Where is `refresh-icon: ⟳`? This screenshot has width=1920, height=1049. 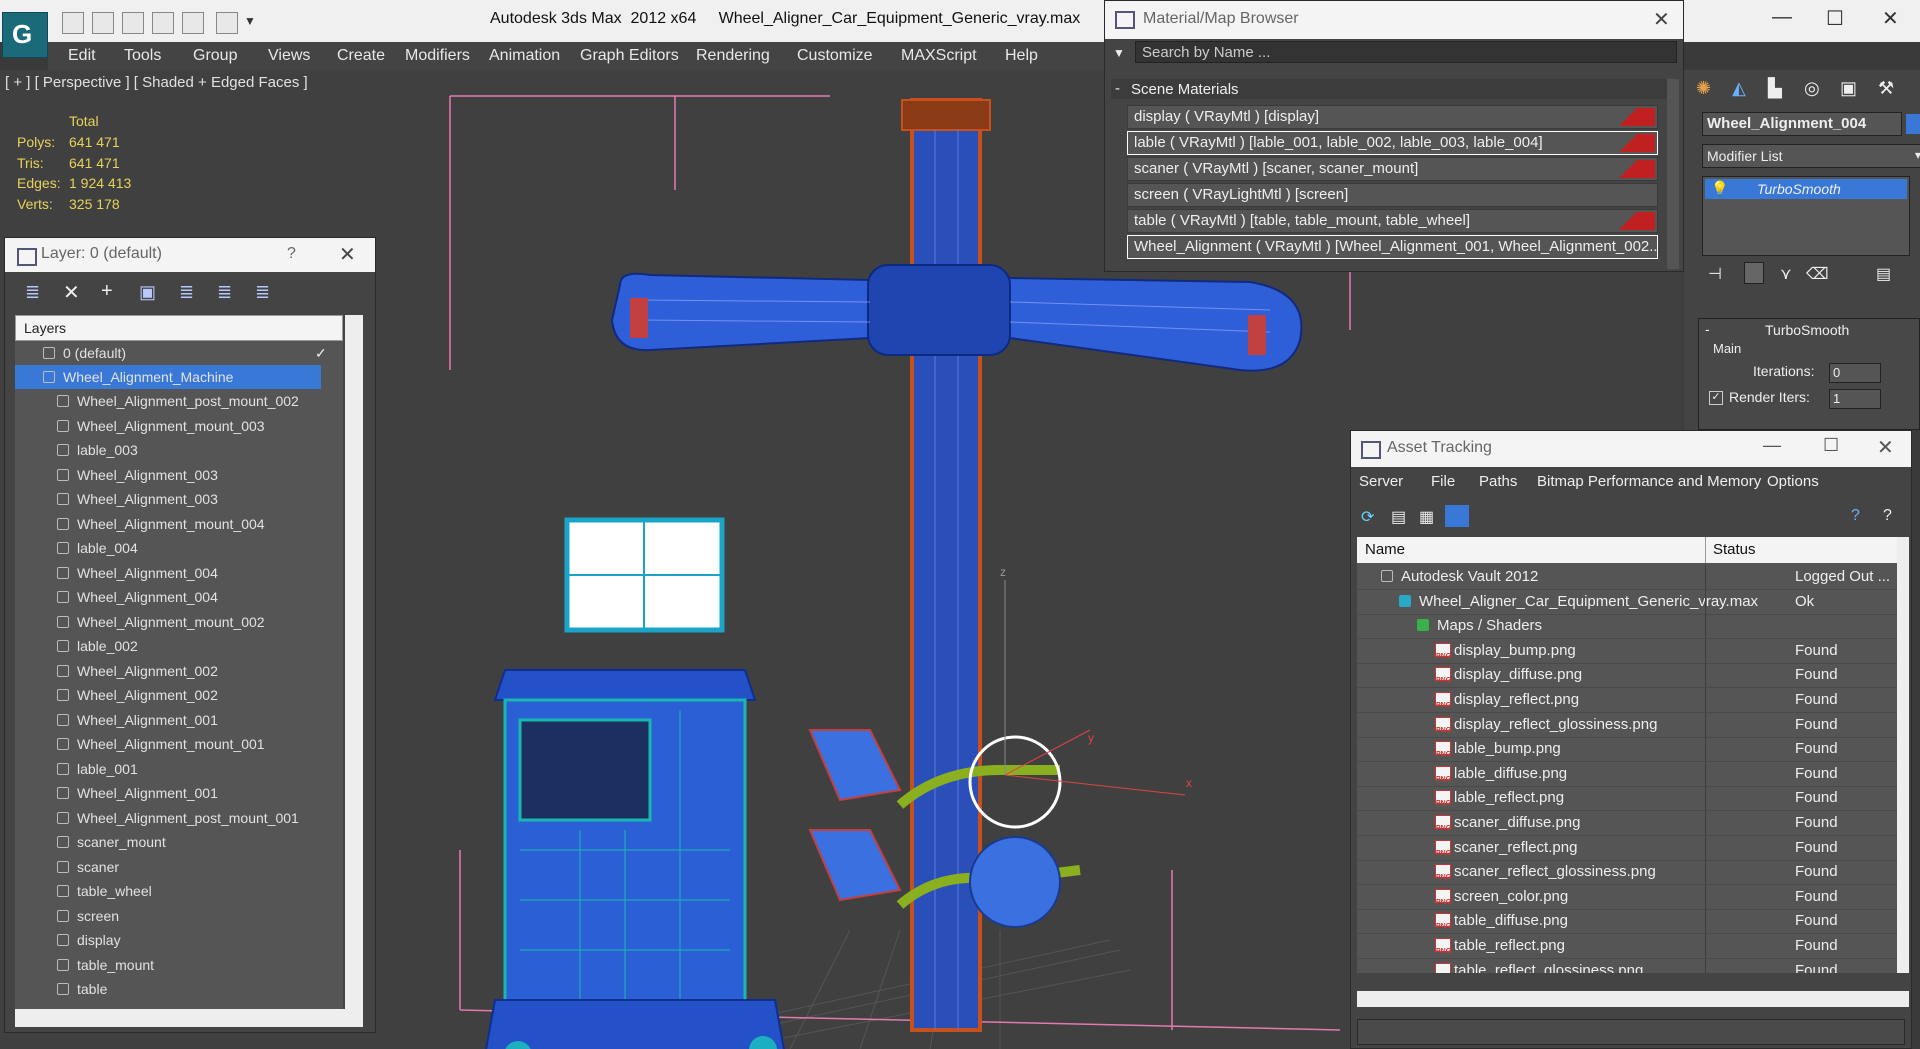
refresh-icon: ⟳ is located at coordinates (1367, 517).